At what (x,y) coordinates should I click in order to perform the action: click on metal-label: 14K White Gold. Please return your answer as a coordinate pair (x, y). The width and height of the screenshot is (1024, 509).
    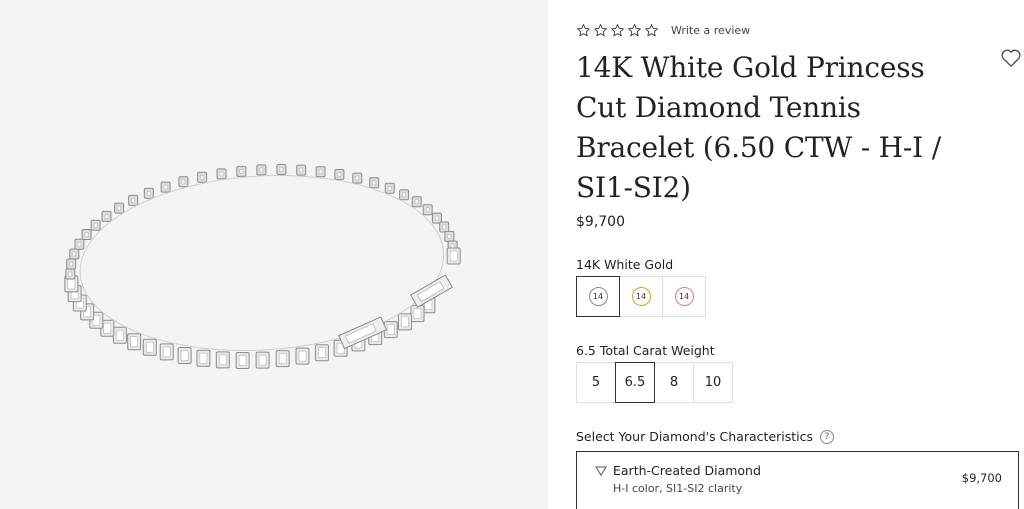
    Looking at the image, I should click on (625, 264).